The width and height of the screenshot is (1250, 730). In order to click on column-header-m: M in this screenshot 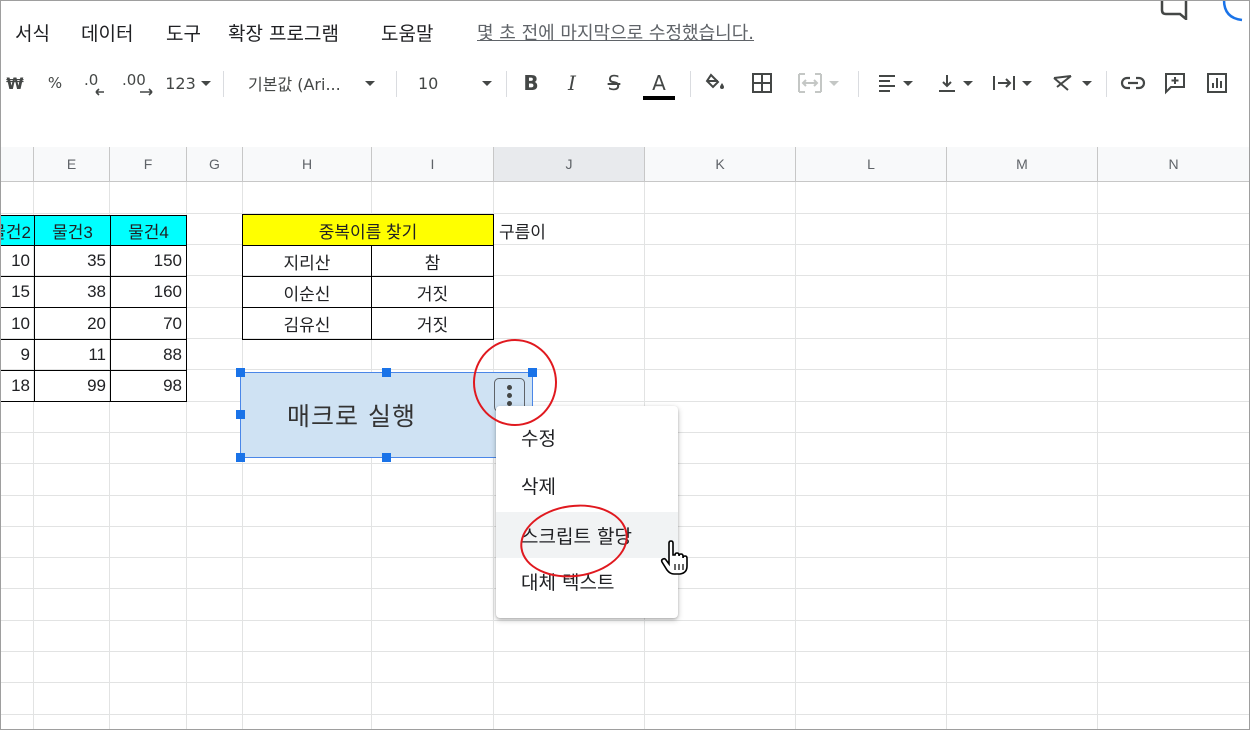, I will do `click(1022, 164)`.